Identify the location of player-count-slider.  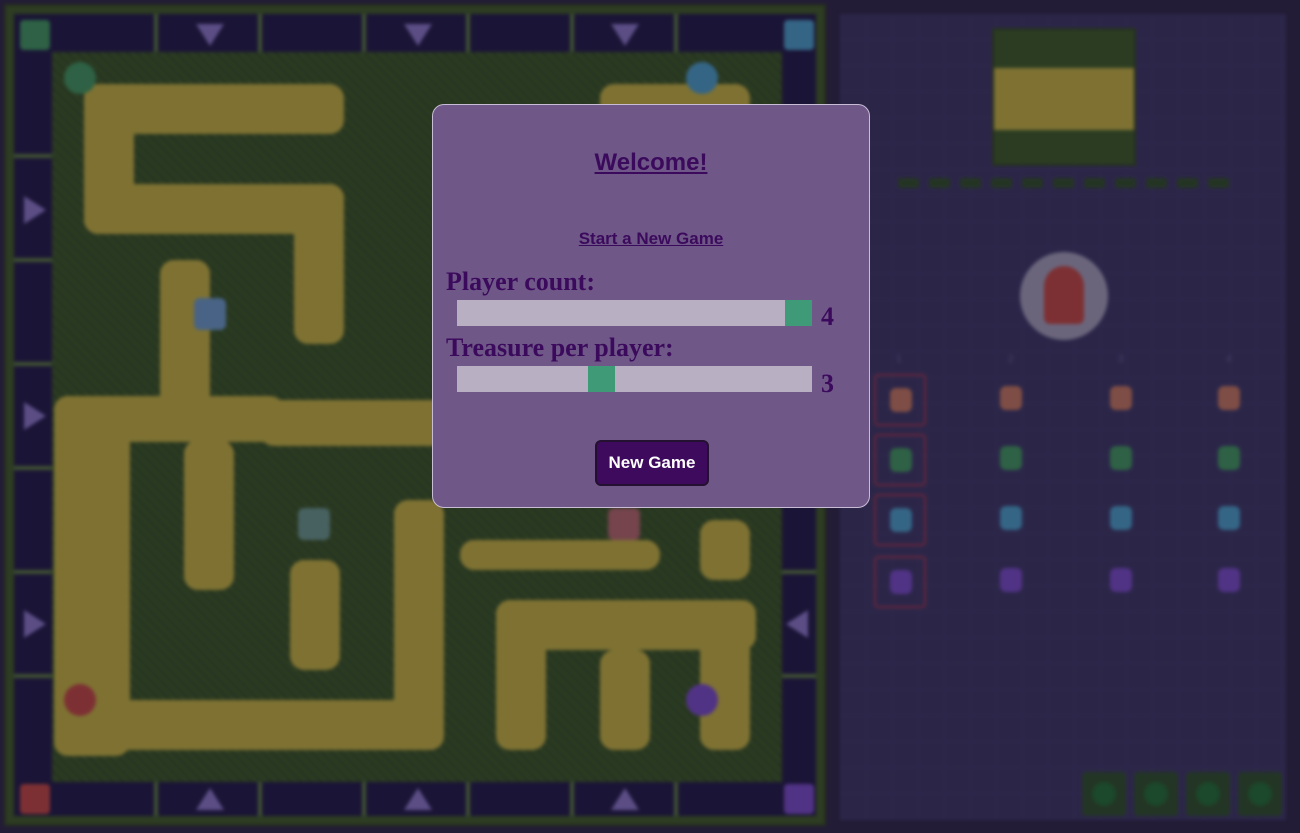
(634, 313).